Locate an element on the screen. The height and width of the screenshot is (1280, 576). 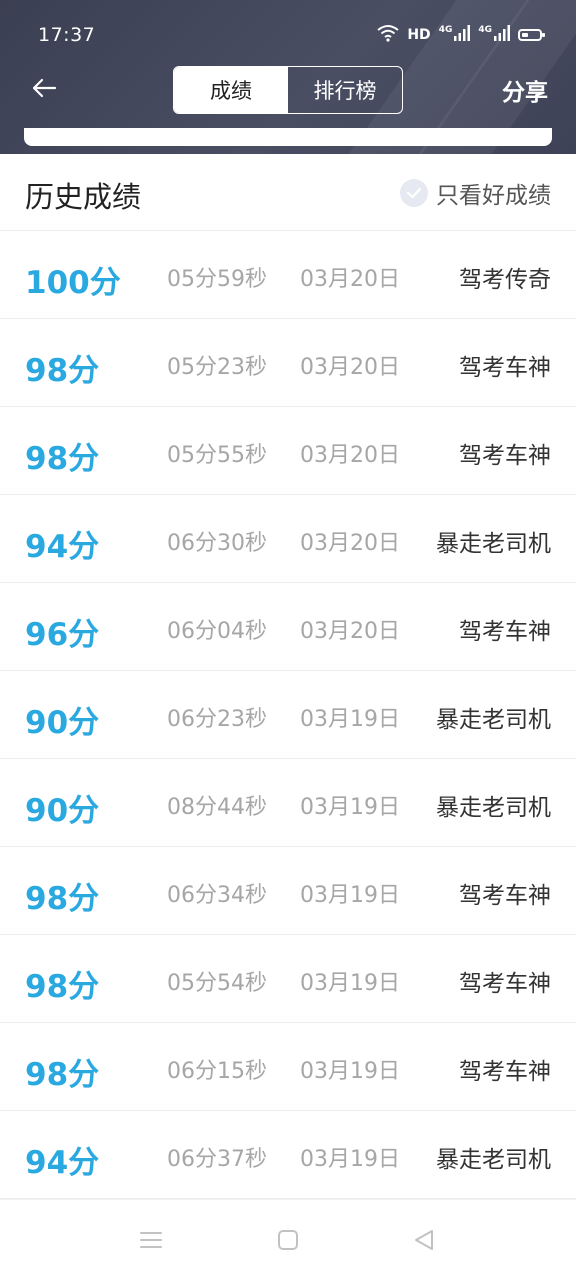
record-duration: 06分04秒 is located at coordinates (217, 631).